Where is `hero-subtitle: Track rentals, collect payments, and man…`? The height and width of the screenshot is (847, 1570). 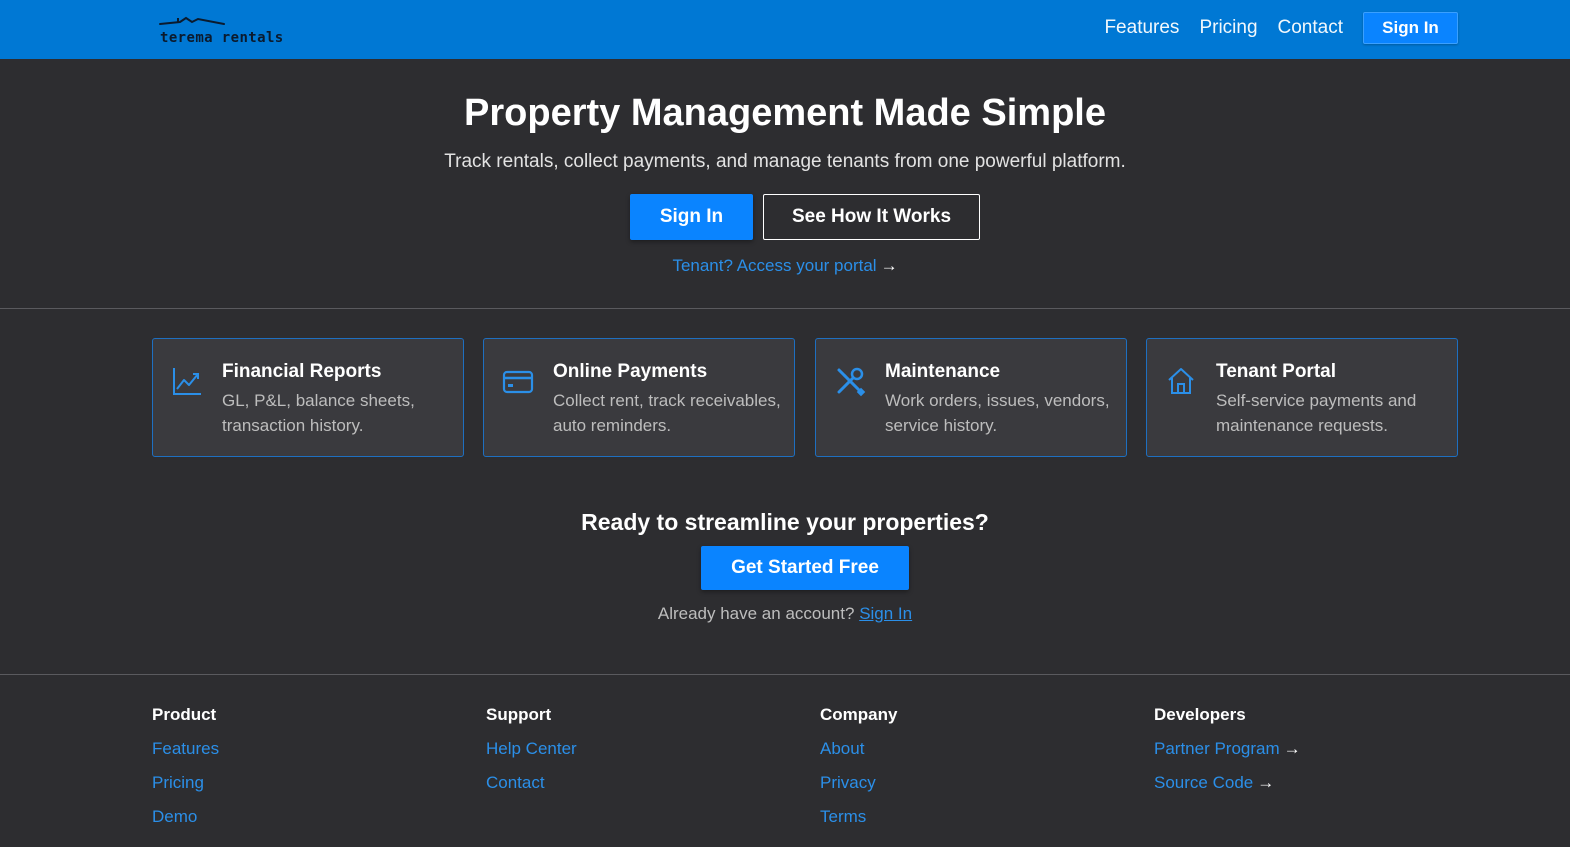 hero-subtitle: Track rentals, collect payments, and man… is located at coordinates (785, 161).